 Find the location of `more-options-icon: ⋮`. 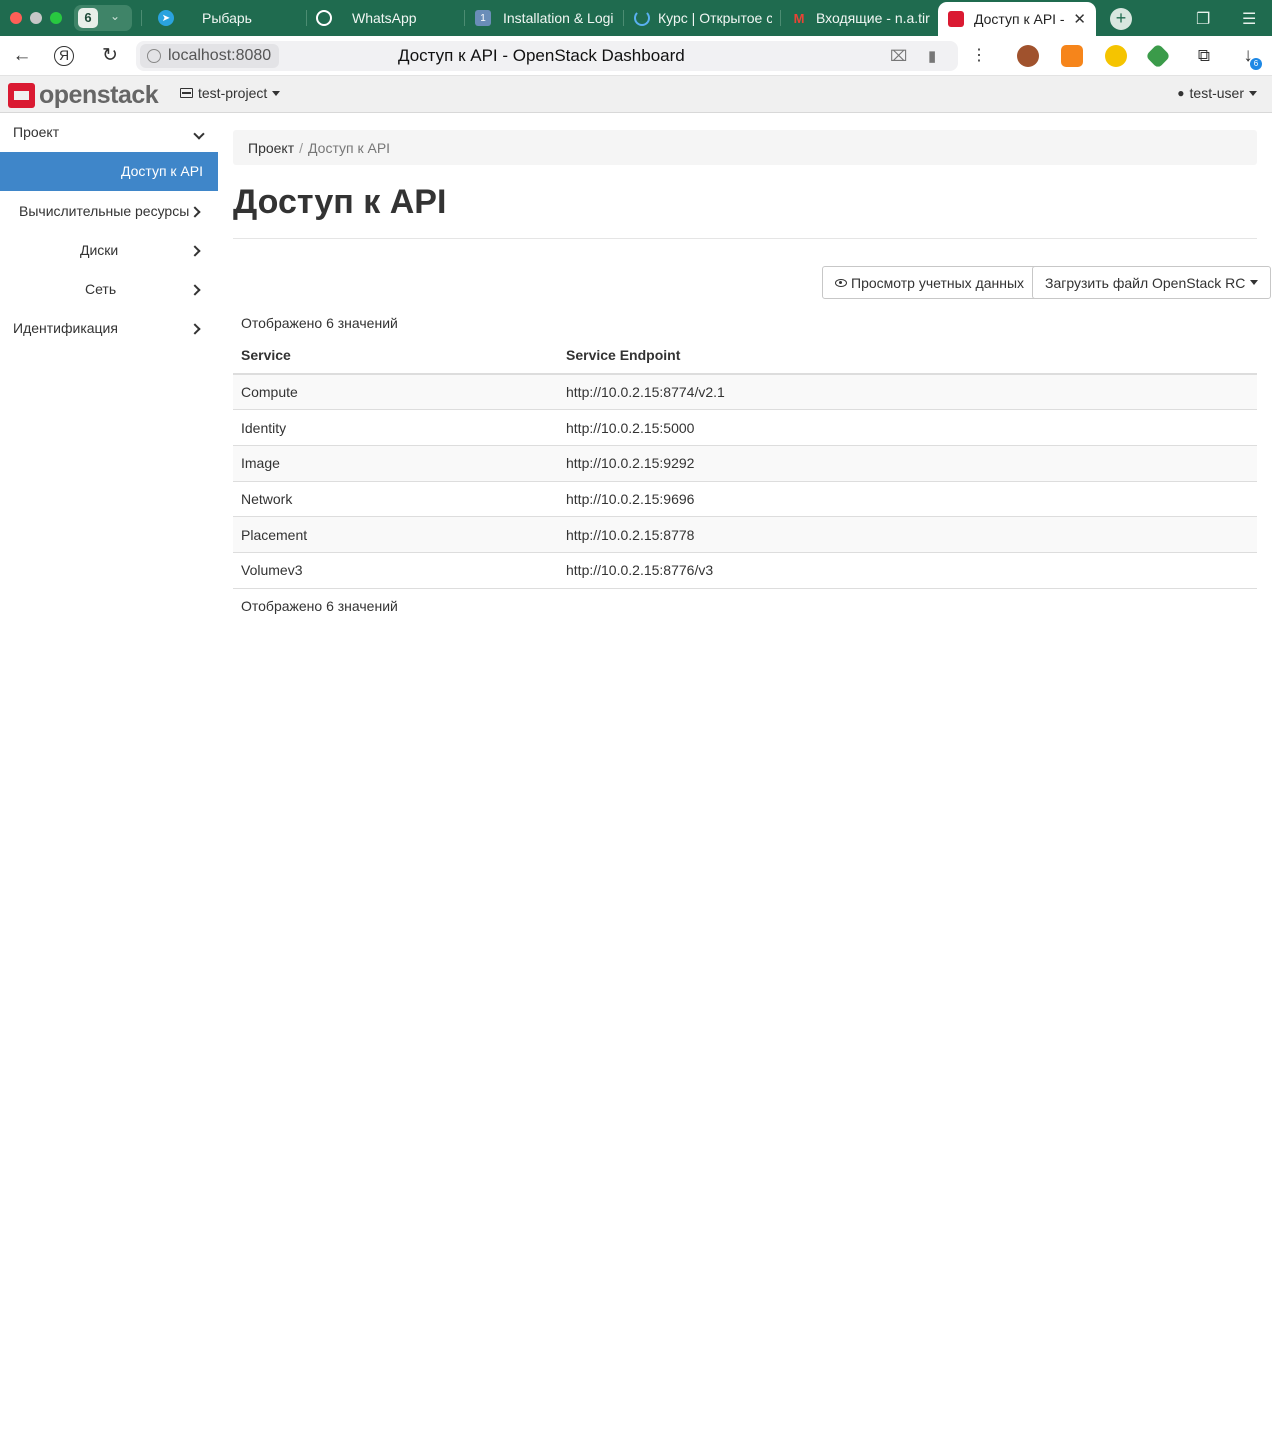

more-options-icon: ⋮ is located at coordinates (979, 56).